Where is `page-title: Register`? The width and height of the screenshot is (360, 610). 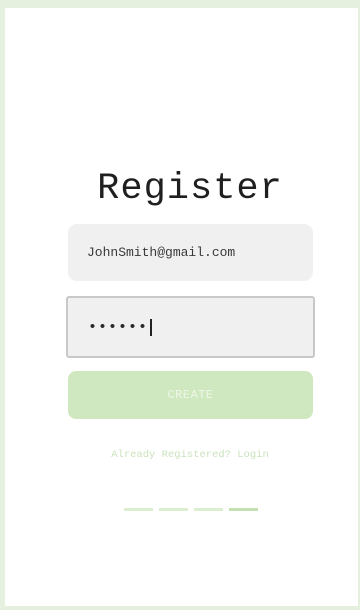 page-title: Register is located at coordinates (190, 189).